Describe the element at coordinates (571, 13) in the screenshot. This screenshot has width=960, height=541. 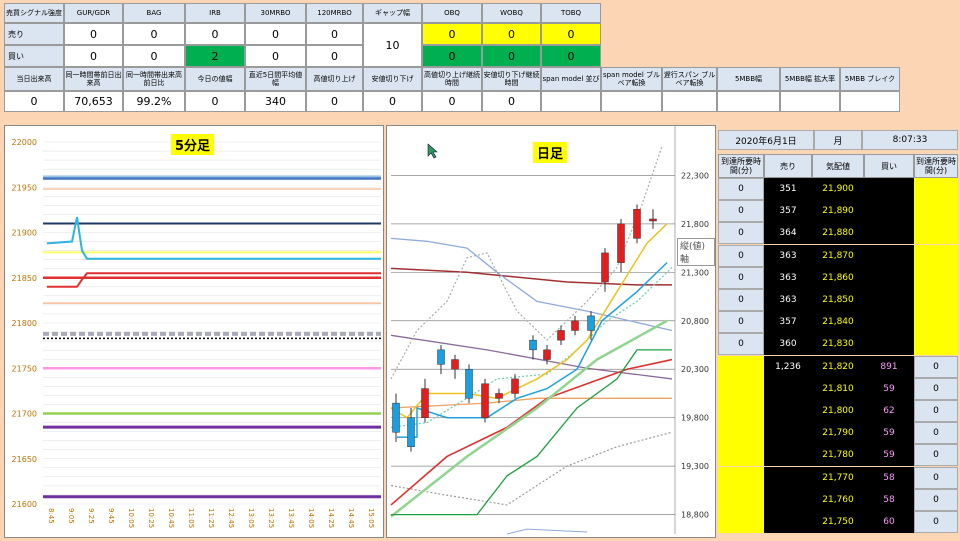
I see `signal-col-header-8: TOBQ` at that location.